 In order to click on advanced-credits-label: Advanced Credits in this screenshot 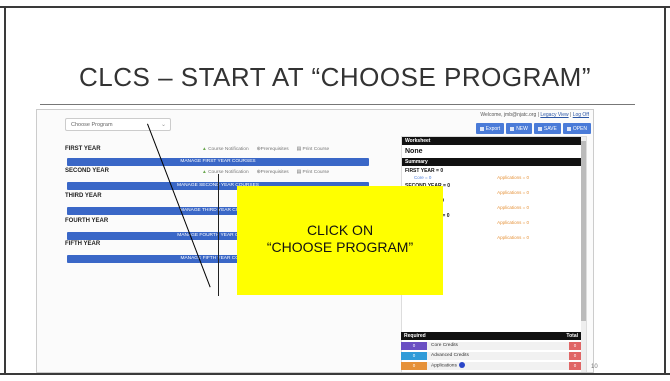, I will do `click(498, 355)`.